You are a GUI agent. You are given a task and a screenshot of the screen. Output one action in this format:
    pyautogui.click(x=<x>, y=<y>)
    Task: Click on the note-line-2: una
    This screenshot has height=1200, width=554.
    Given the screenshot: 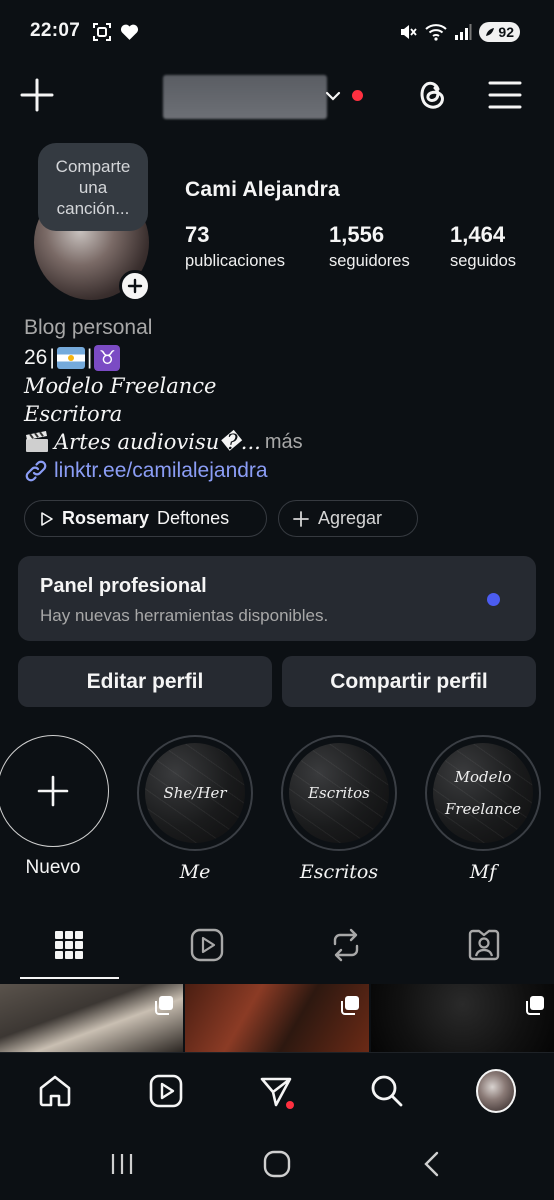 What is the action you would take?
    pyautogui.click(x=93, y=187)
    